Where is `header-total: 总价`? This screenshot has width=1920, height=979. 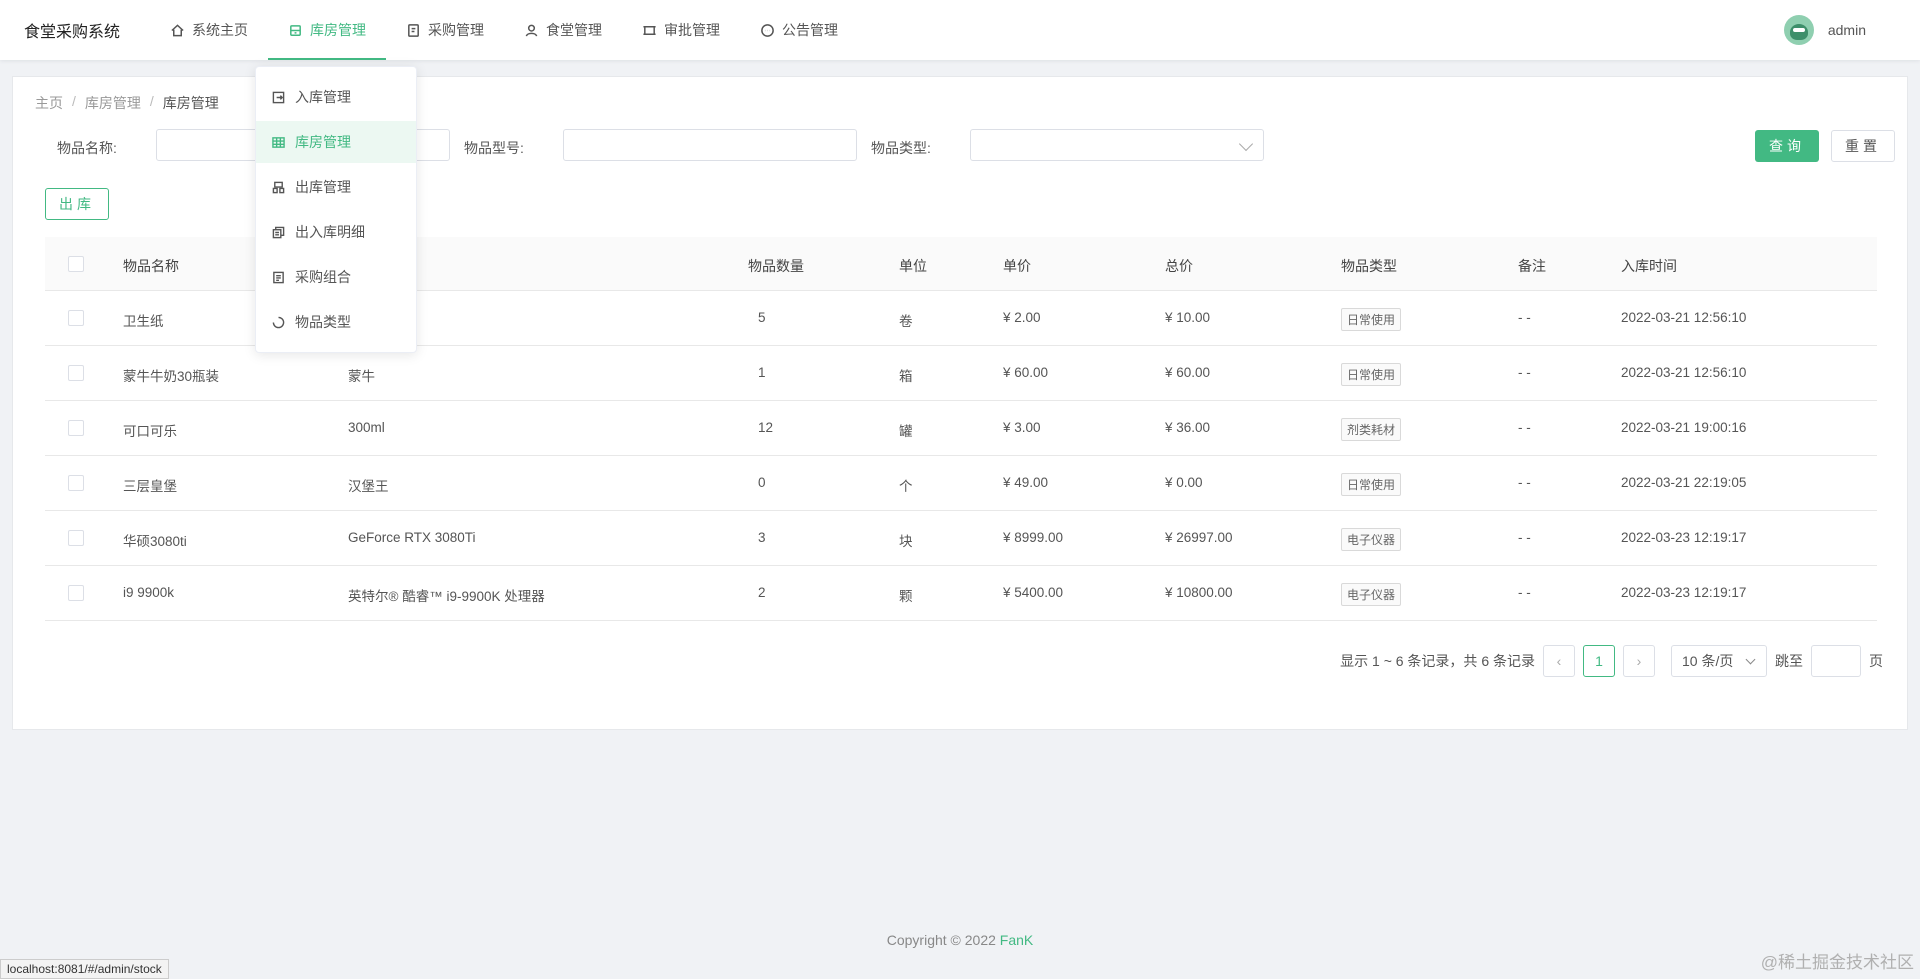 header-total: 总价 is located at coordinates (1179, 266).